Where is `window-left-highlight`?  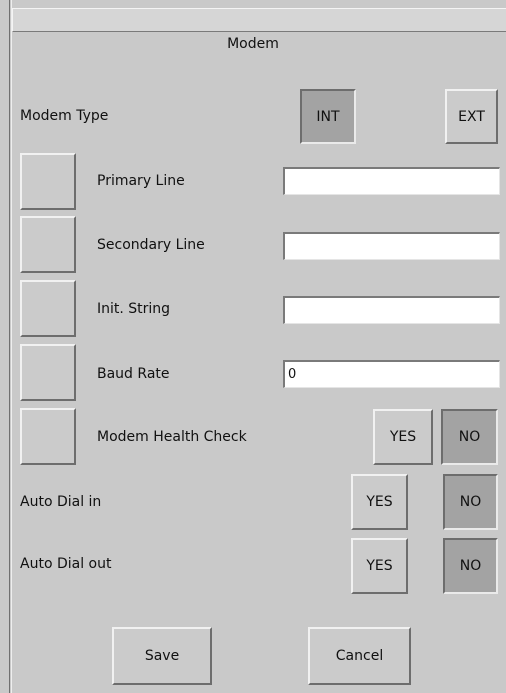
window-left-highlight is located at coordinates (11, 346).